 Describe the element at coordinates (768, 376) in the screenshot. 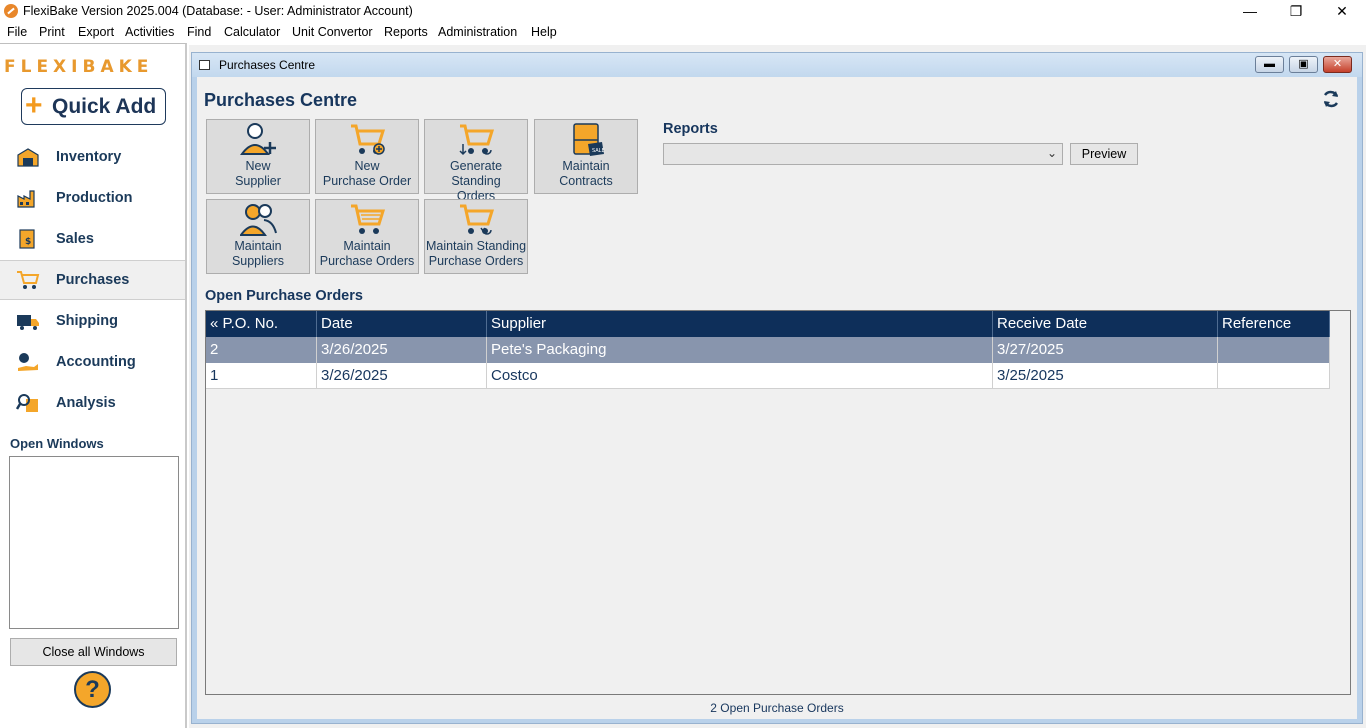

I see `table-row: 1 3/26/2025 Costco 3/25/2025` at that location.